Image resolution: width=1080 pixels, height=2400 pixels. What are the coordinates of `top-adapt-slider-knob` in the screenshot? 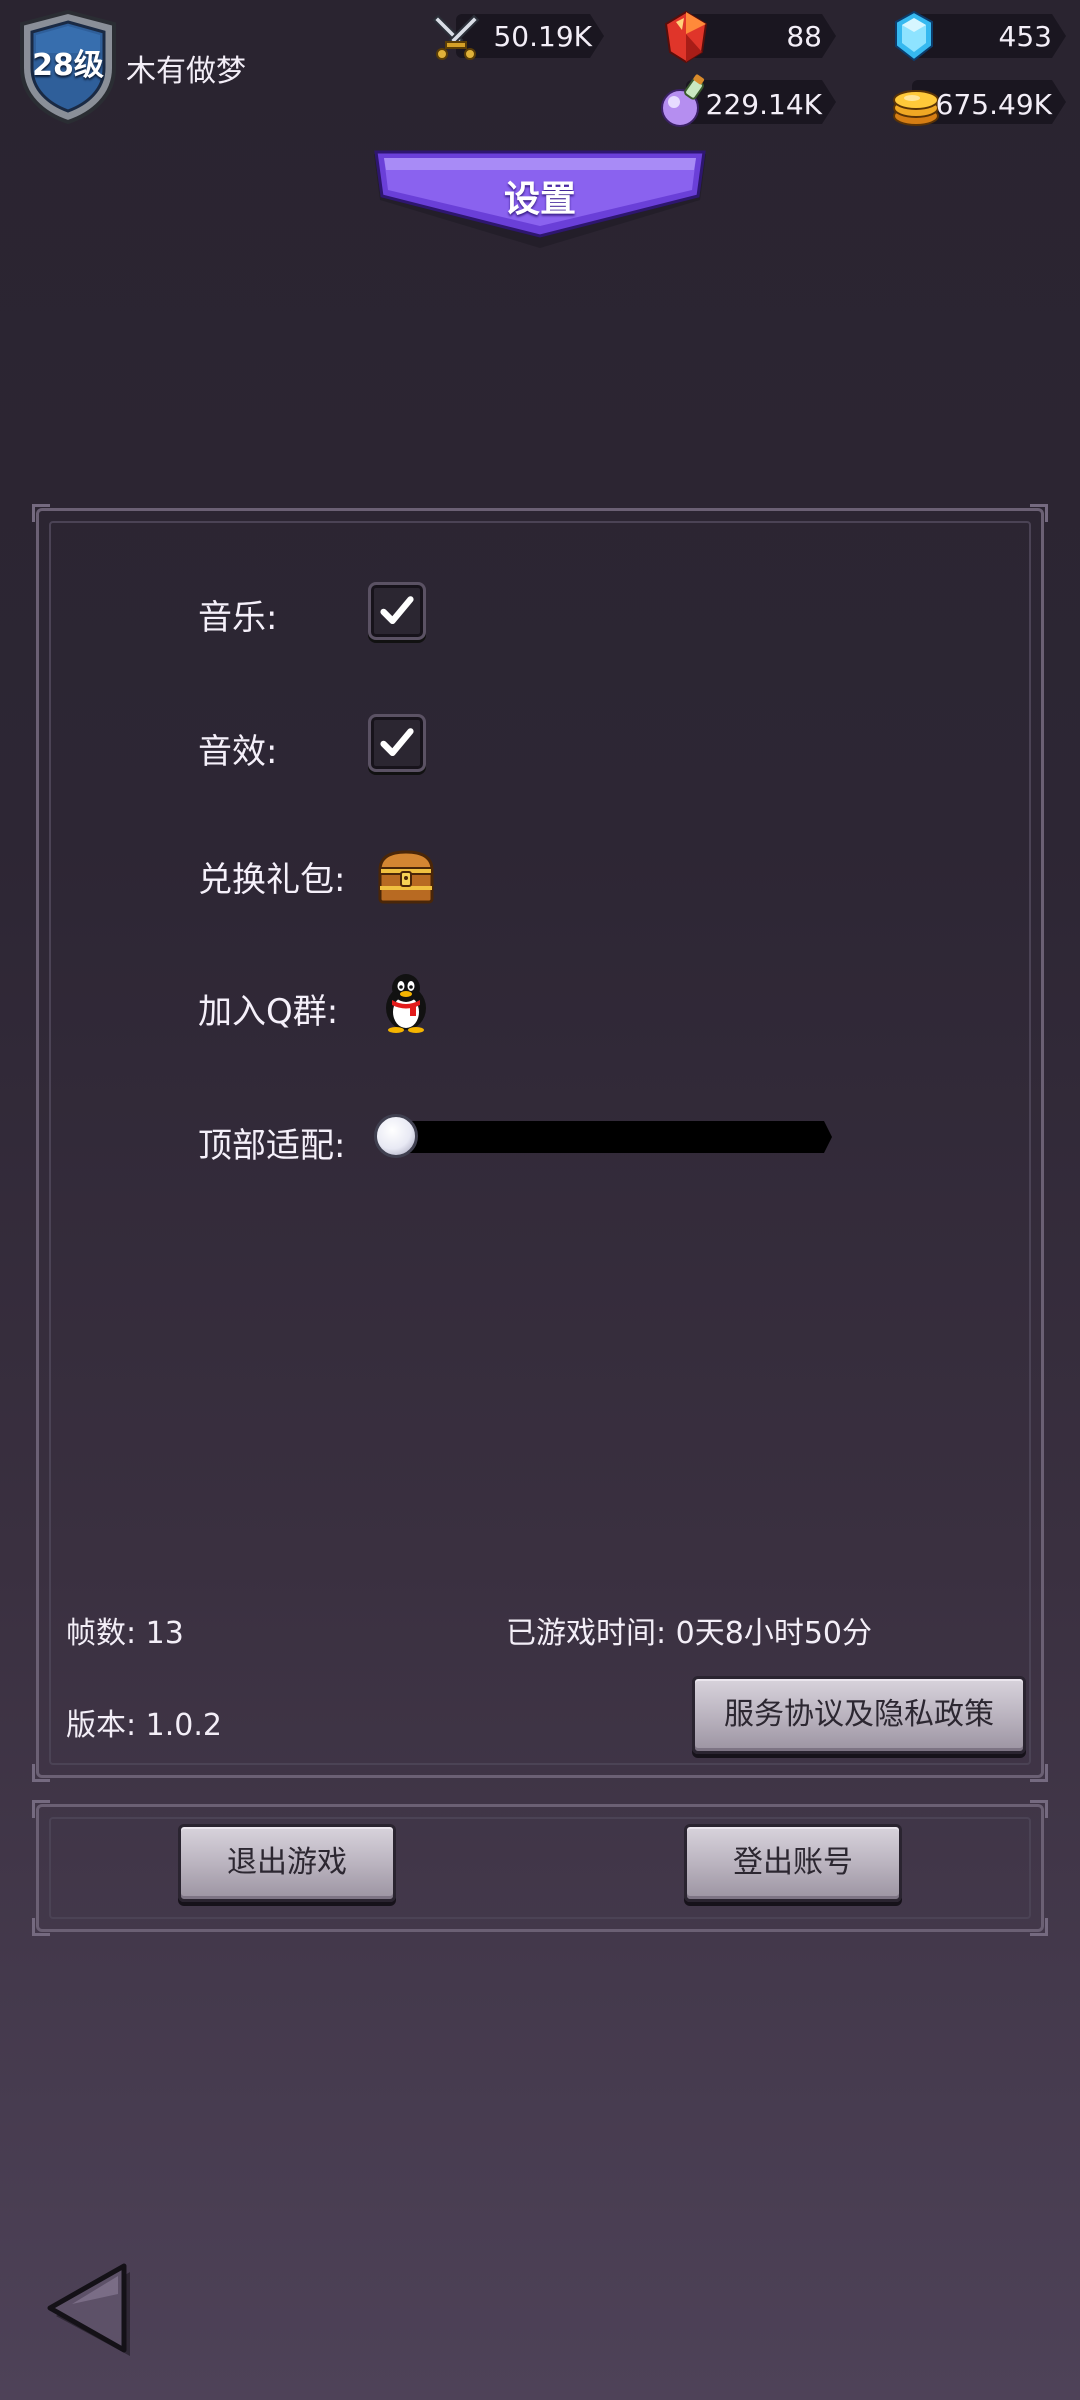 It's located at (396, 1136).